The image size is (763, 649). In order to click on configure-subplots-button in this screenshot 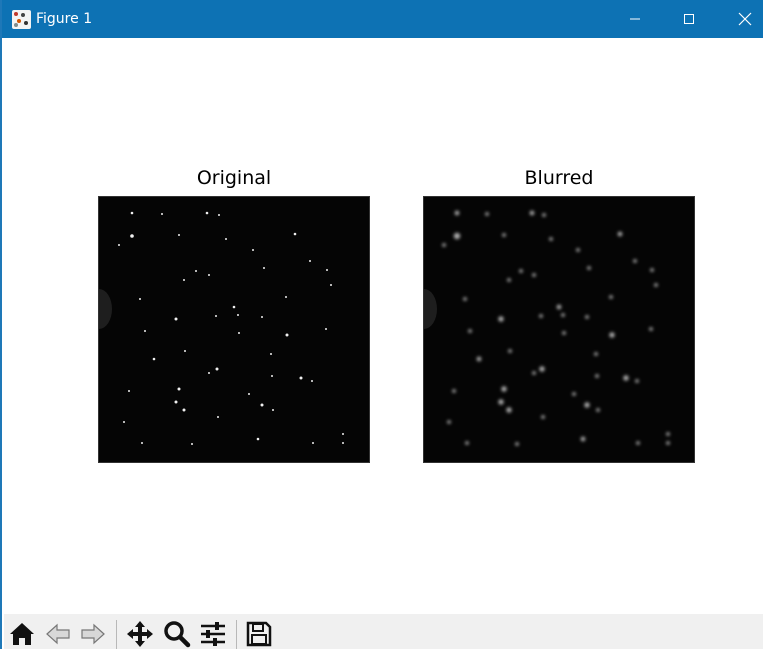, I will do `click(213, 633)`.